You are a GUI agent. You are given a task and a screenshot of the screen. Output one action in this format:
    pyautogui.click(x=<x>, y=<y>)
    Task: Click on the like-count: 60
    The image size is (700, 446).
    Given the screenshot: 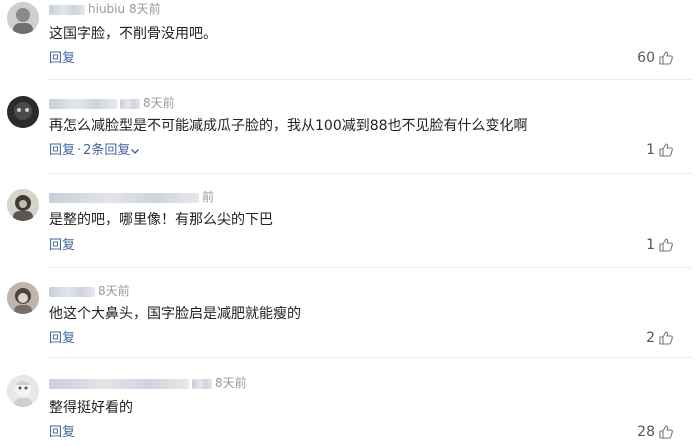 What is the action you would take?
    pyautogui.click(x=646, y=58)
    